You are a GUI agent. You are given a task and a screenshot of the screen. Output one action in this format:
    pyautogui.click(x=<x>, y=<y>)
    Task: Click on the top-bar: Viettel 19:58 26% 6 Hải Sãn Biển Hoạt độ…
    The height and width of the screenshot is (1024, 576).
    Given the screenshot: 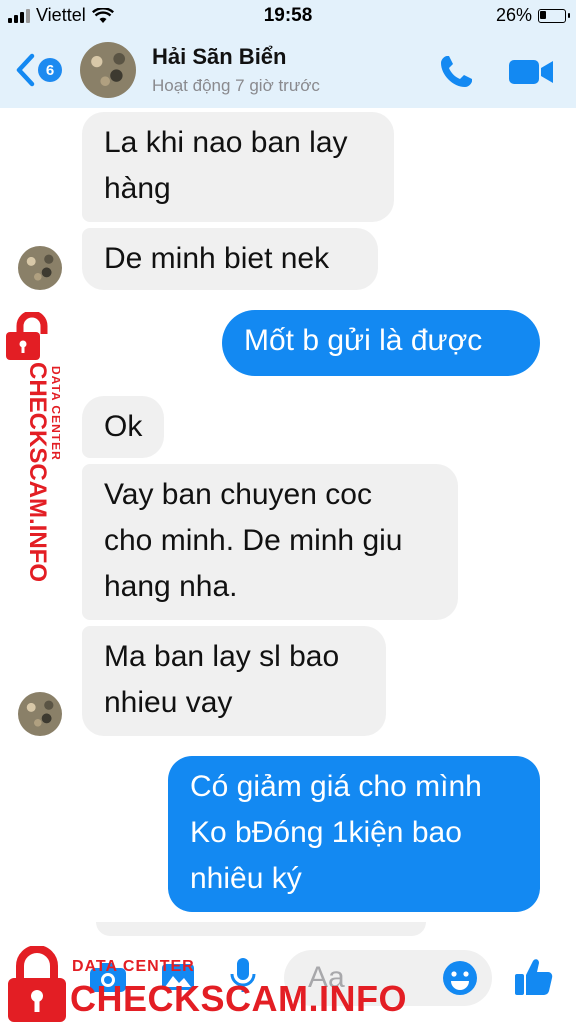 What is the action you would take?
    pyautogui.click(x=288, y=54)
    